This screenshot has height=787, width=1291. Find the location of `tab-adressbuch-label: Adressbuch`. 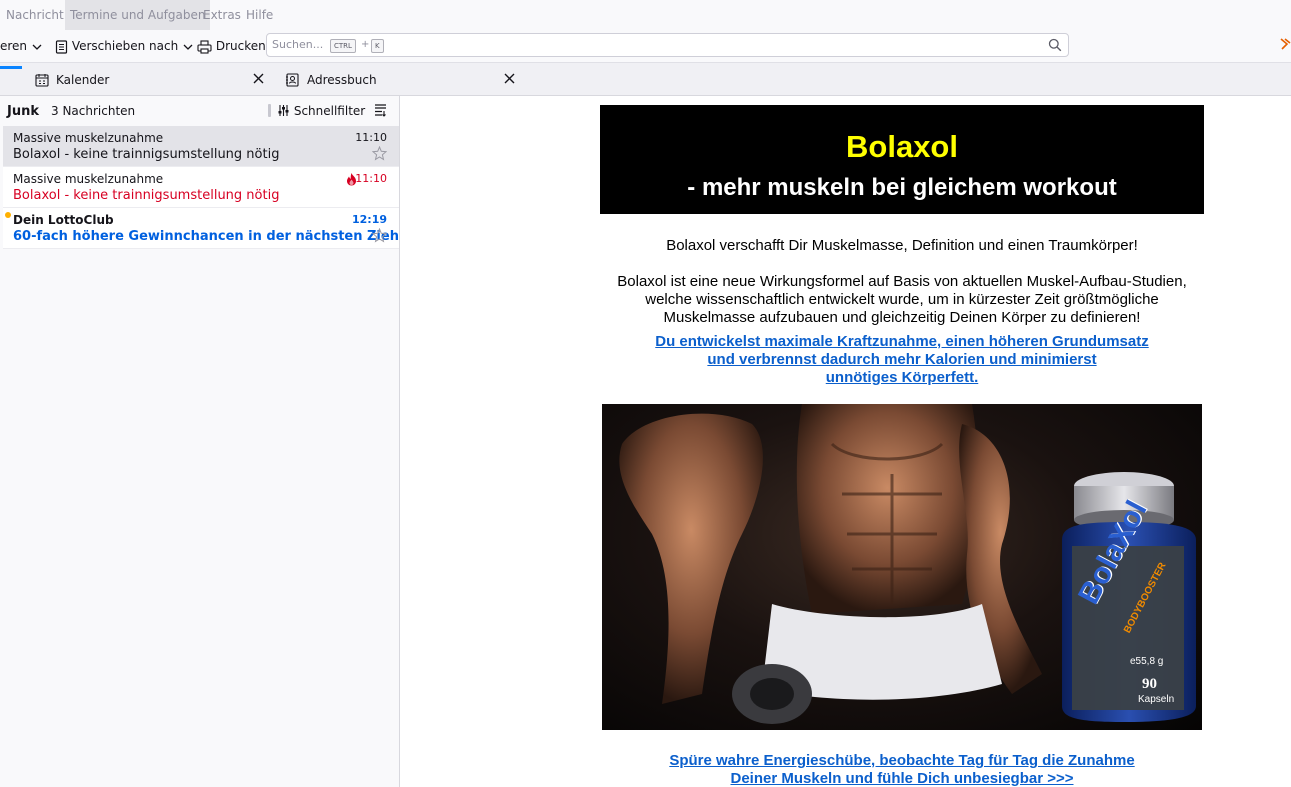

tab-adressbuch-label: Adressbuch is located at coordinates (342, 80).